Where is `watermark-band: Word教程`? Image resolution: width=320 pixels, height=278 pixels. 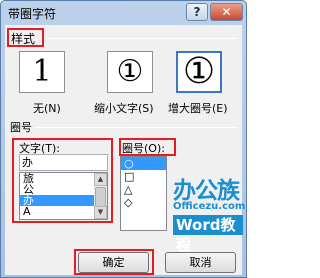 watermark-band: Word教程 is located at coordinates (208, 234).